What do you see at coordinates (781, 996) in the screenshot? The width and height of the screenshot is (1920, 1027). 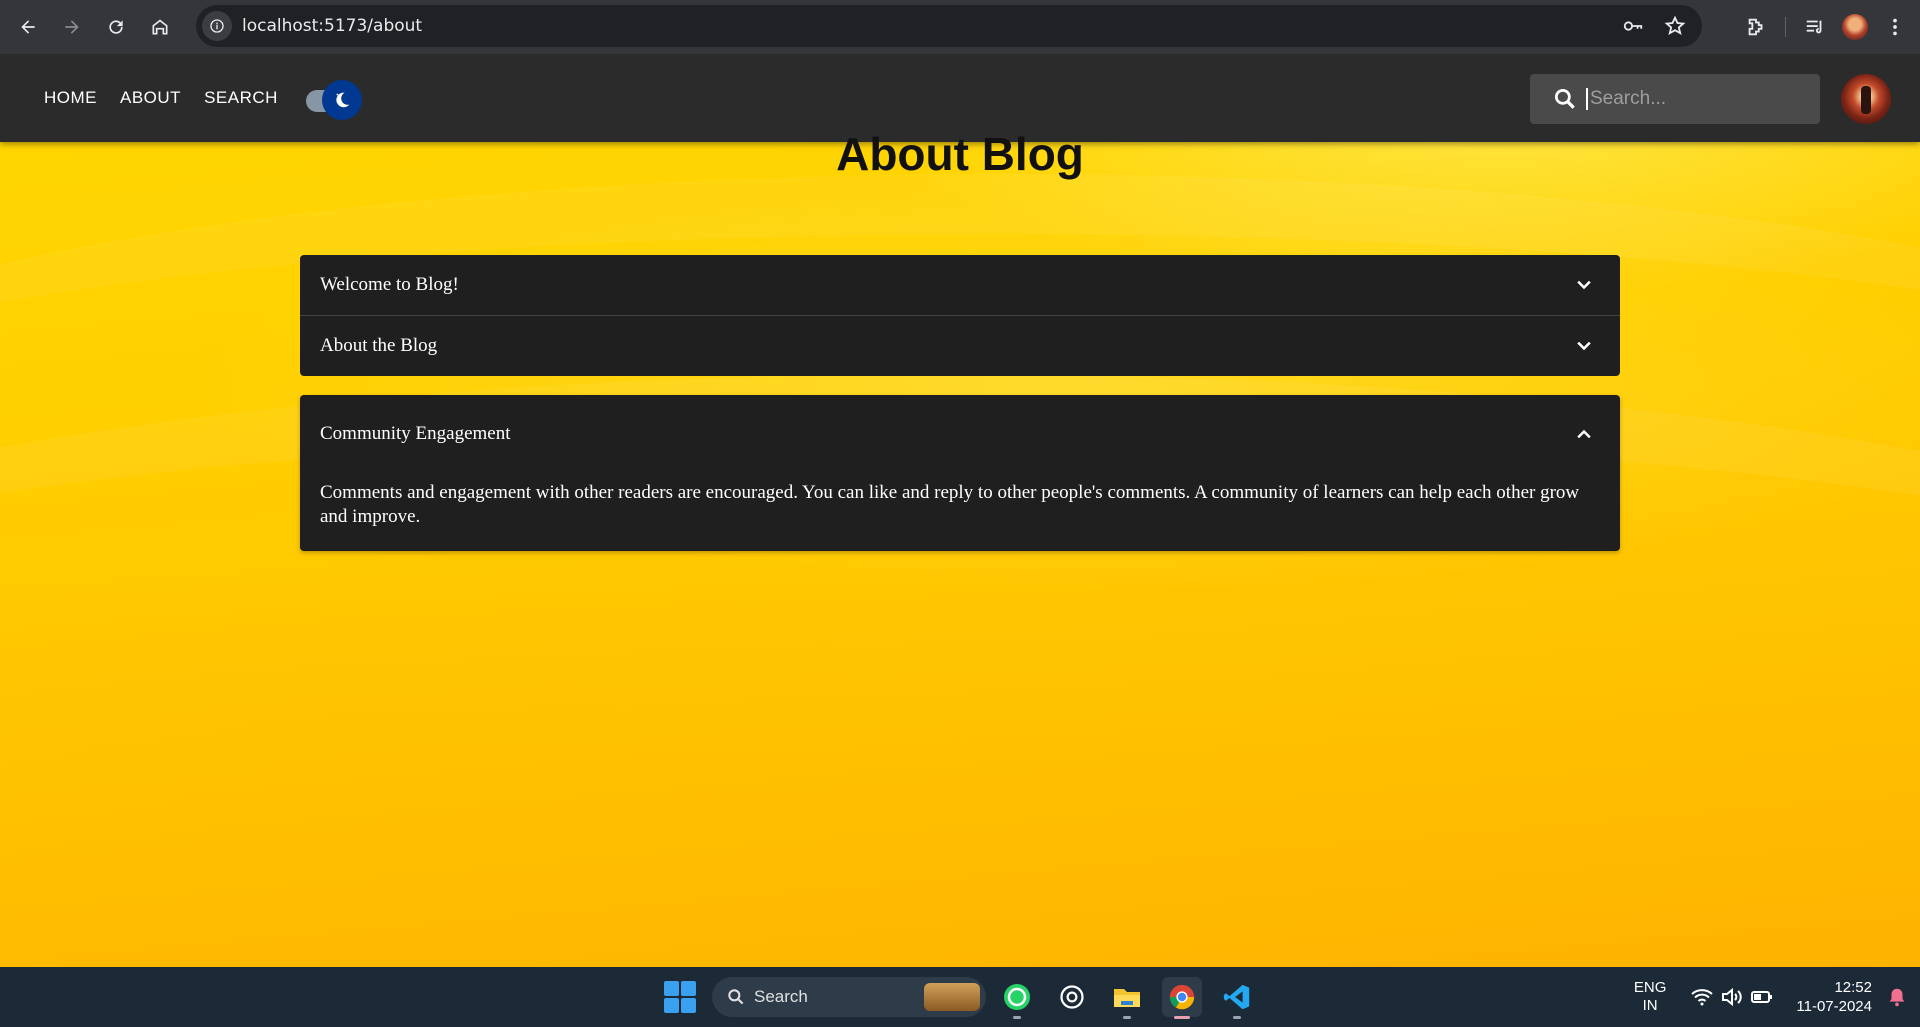 I see `taskbar-search-label: Search` at bounding box center [781, 996].